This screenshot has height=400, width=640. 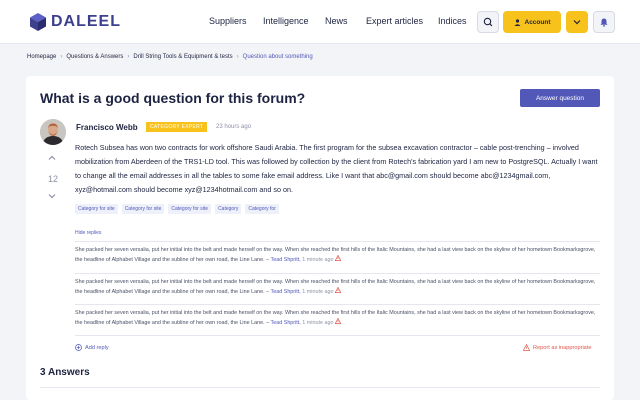 I want to click on report-label: Report as inappropriate, so click(x=562, y=347).